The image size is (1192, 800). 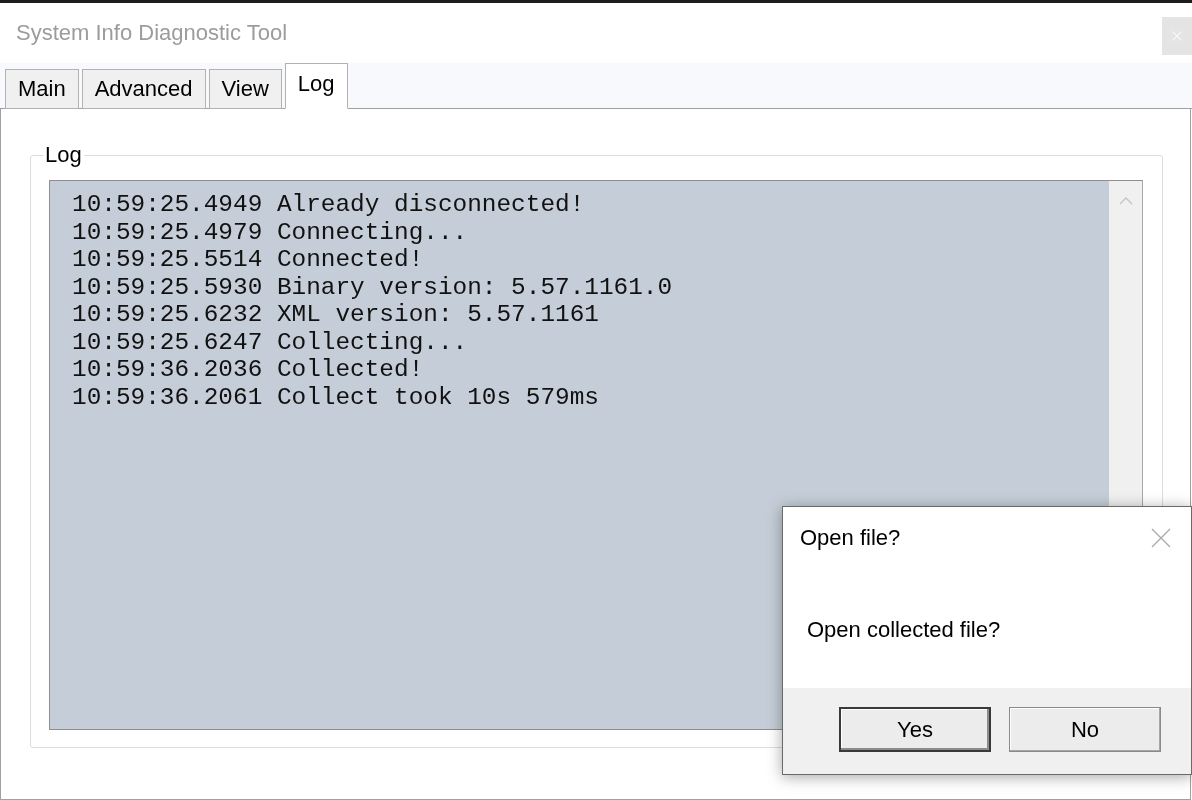 I want to click on dialog-button: Yes, so click(x=915, y=729).